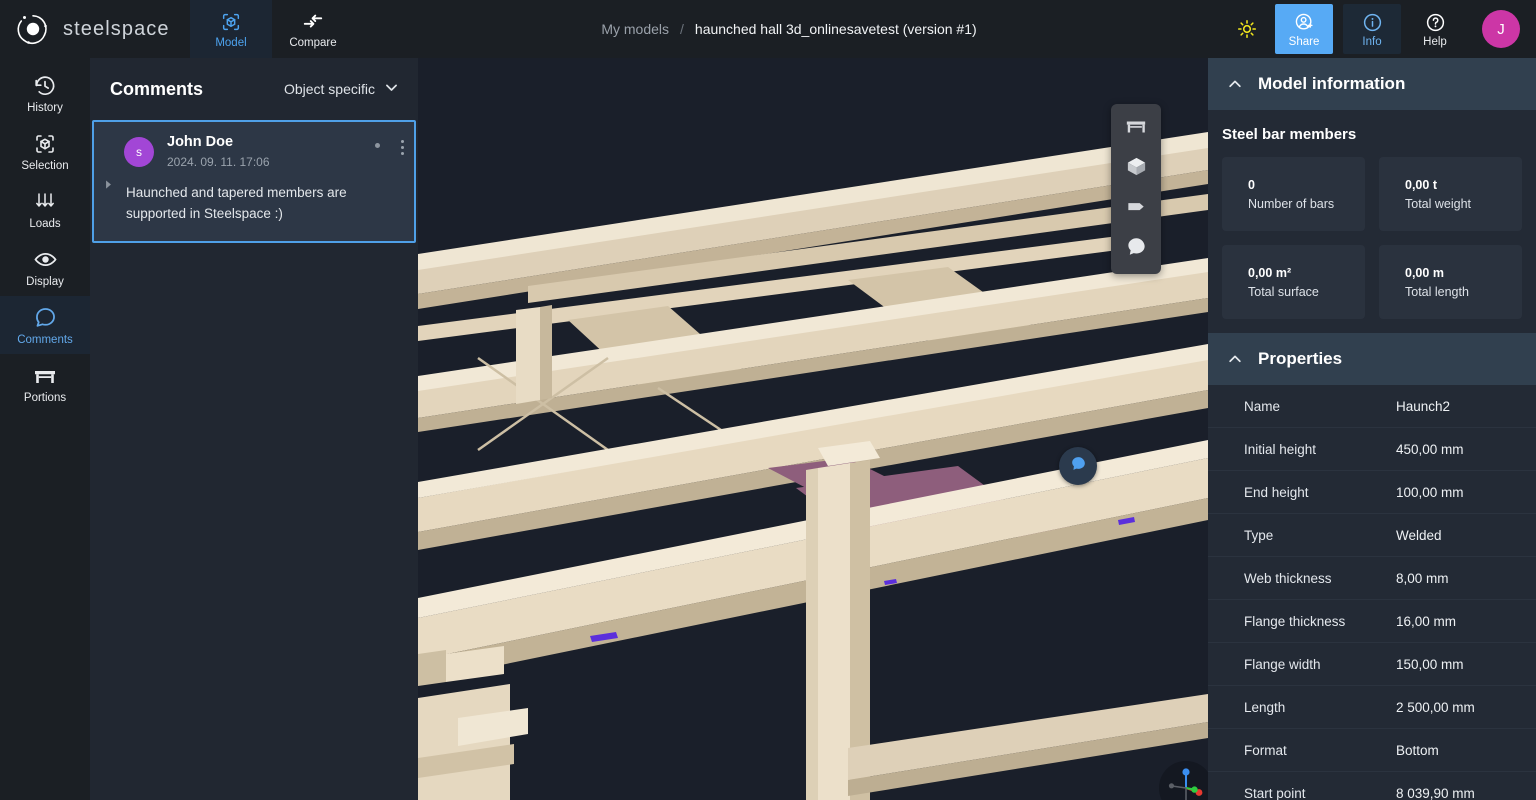  Describe the element at coordinates (1276, 492) in the screenshot. I see `property-key: End height` at that location.